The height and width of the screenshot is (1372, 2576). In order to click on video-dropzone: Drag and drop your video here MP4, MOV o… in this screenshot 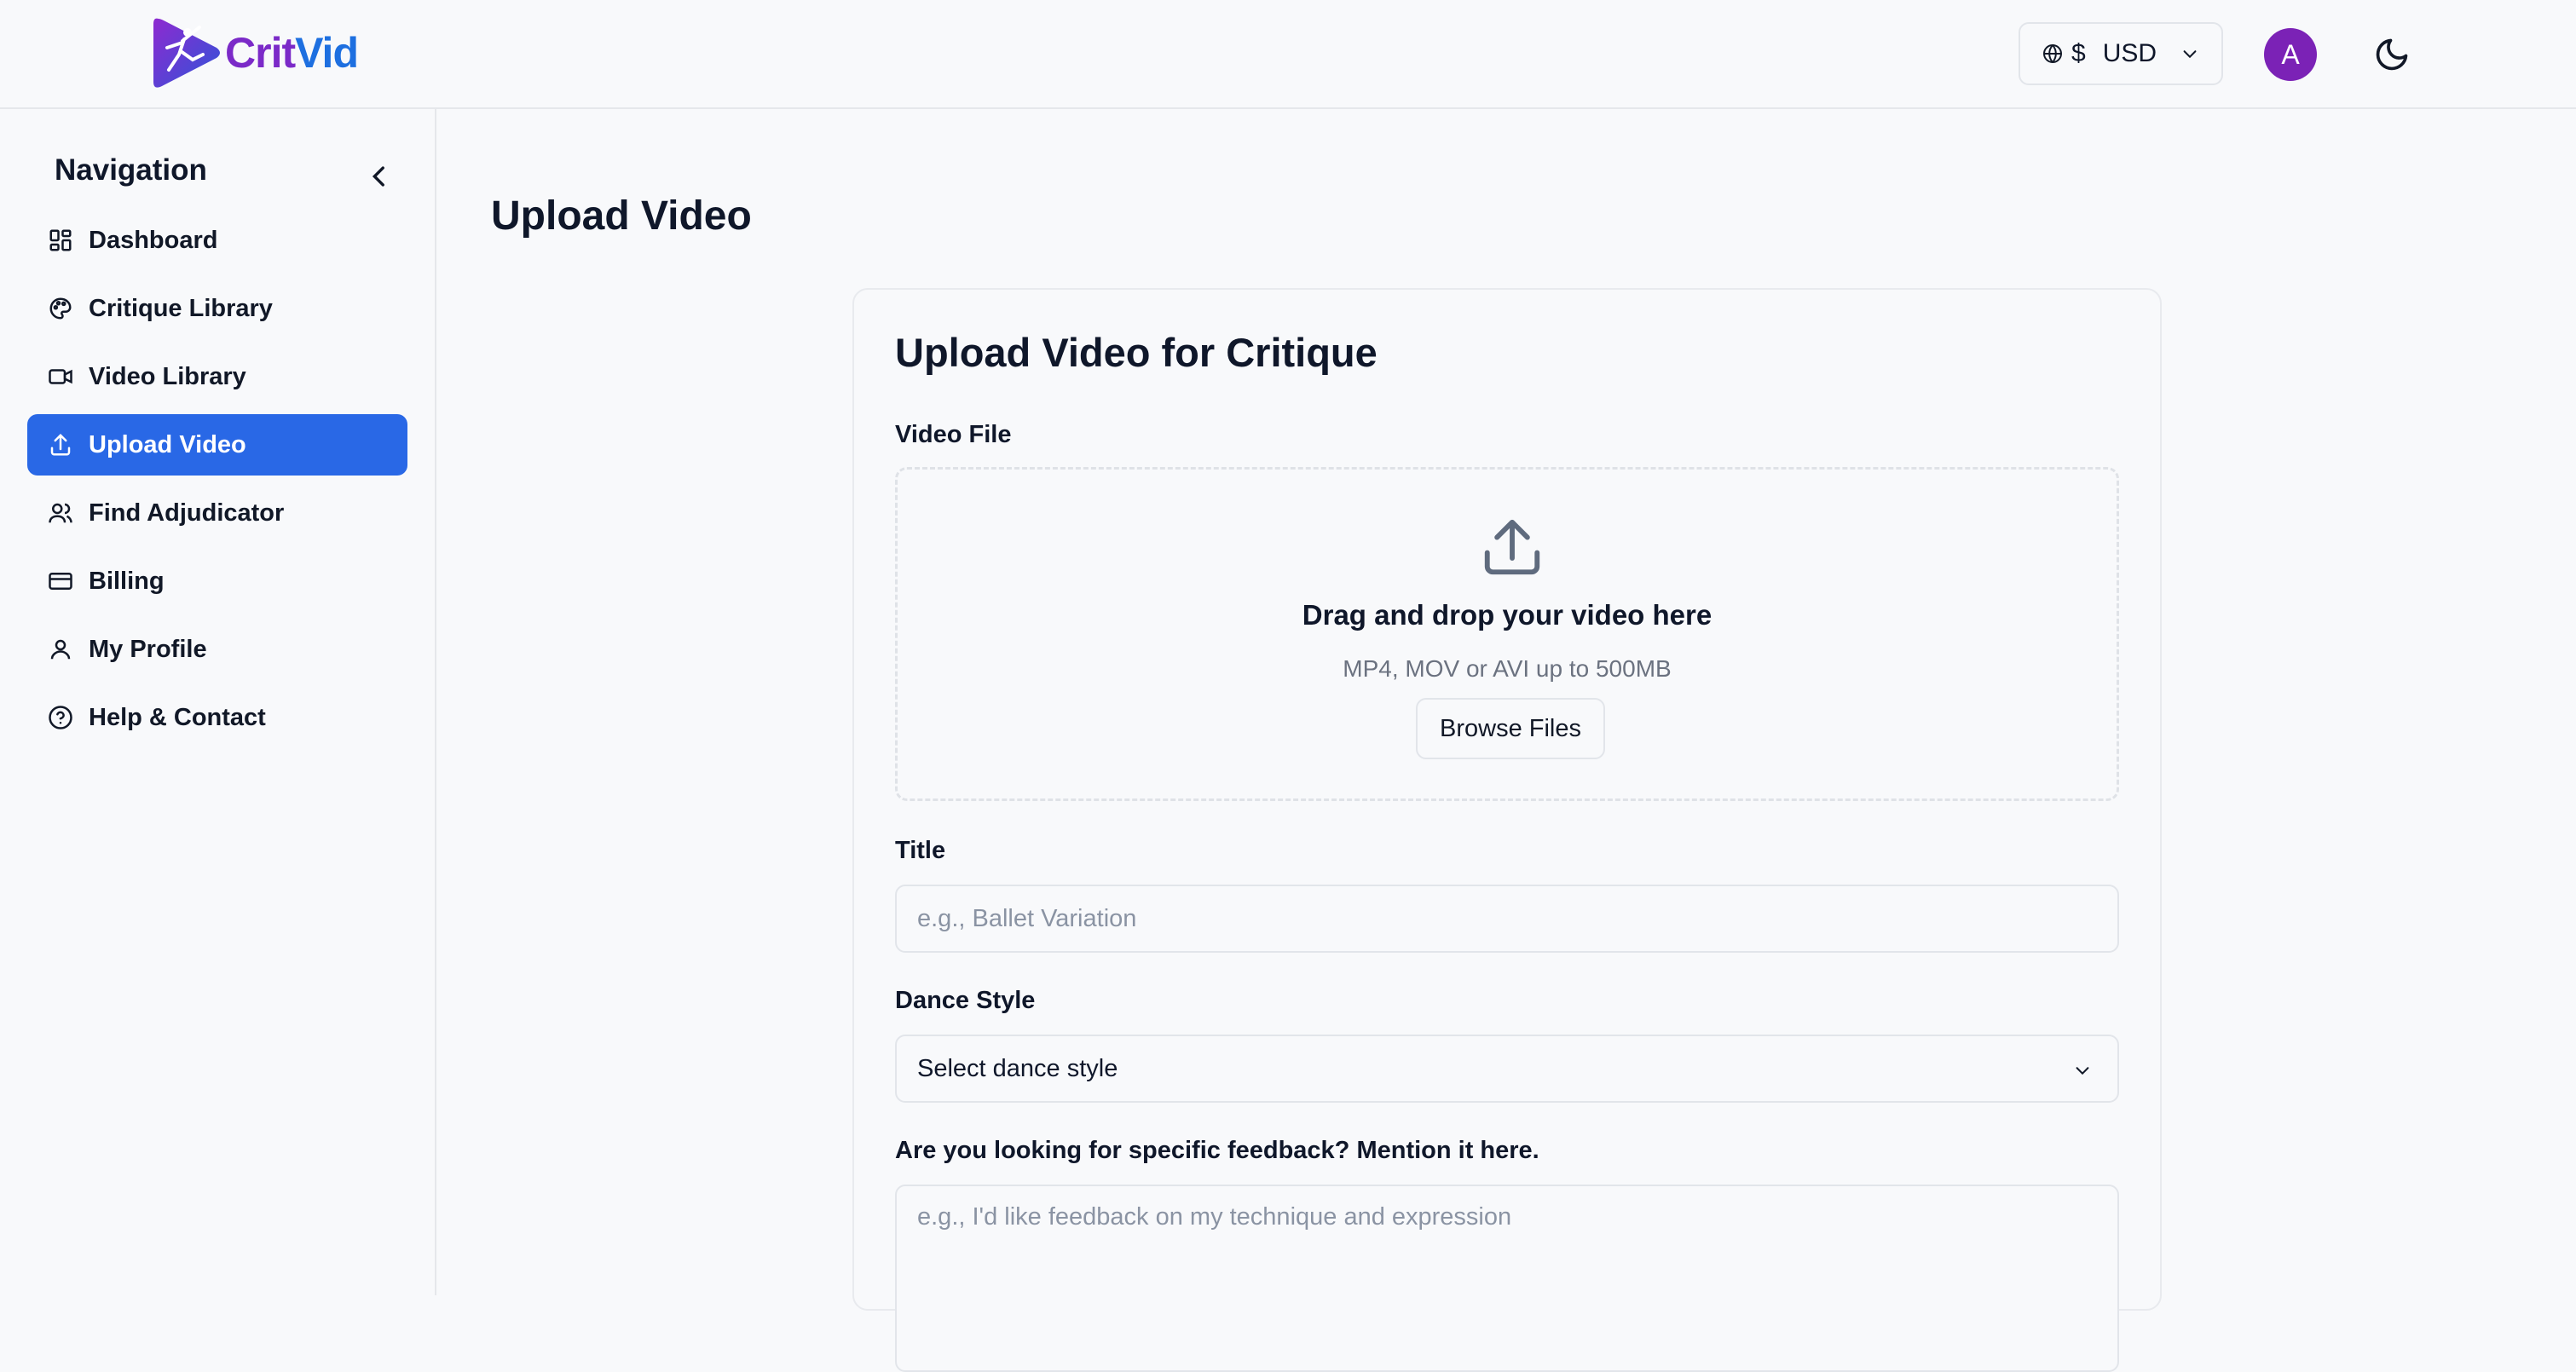, I will do `click(1507, 634)`.